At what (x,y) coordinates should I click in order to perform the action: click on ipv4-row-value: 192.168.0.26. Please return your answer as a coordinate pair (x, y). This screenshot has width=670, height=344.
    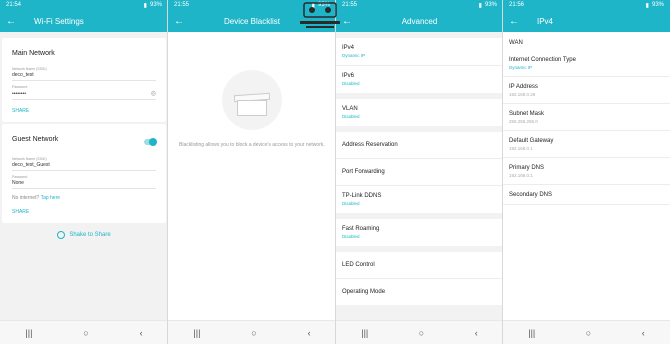
    Looking at the image, I should click on (522, 94).